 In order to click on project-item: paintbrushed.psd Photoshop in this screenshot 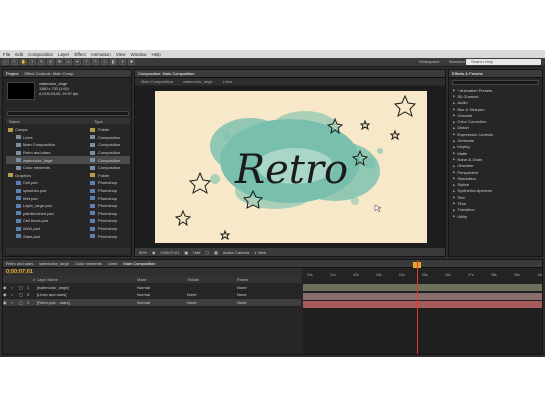, I will do `click(68, 214)`.